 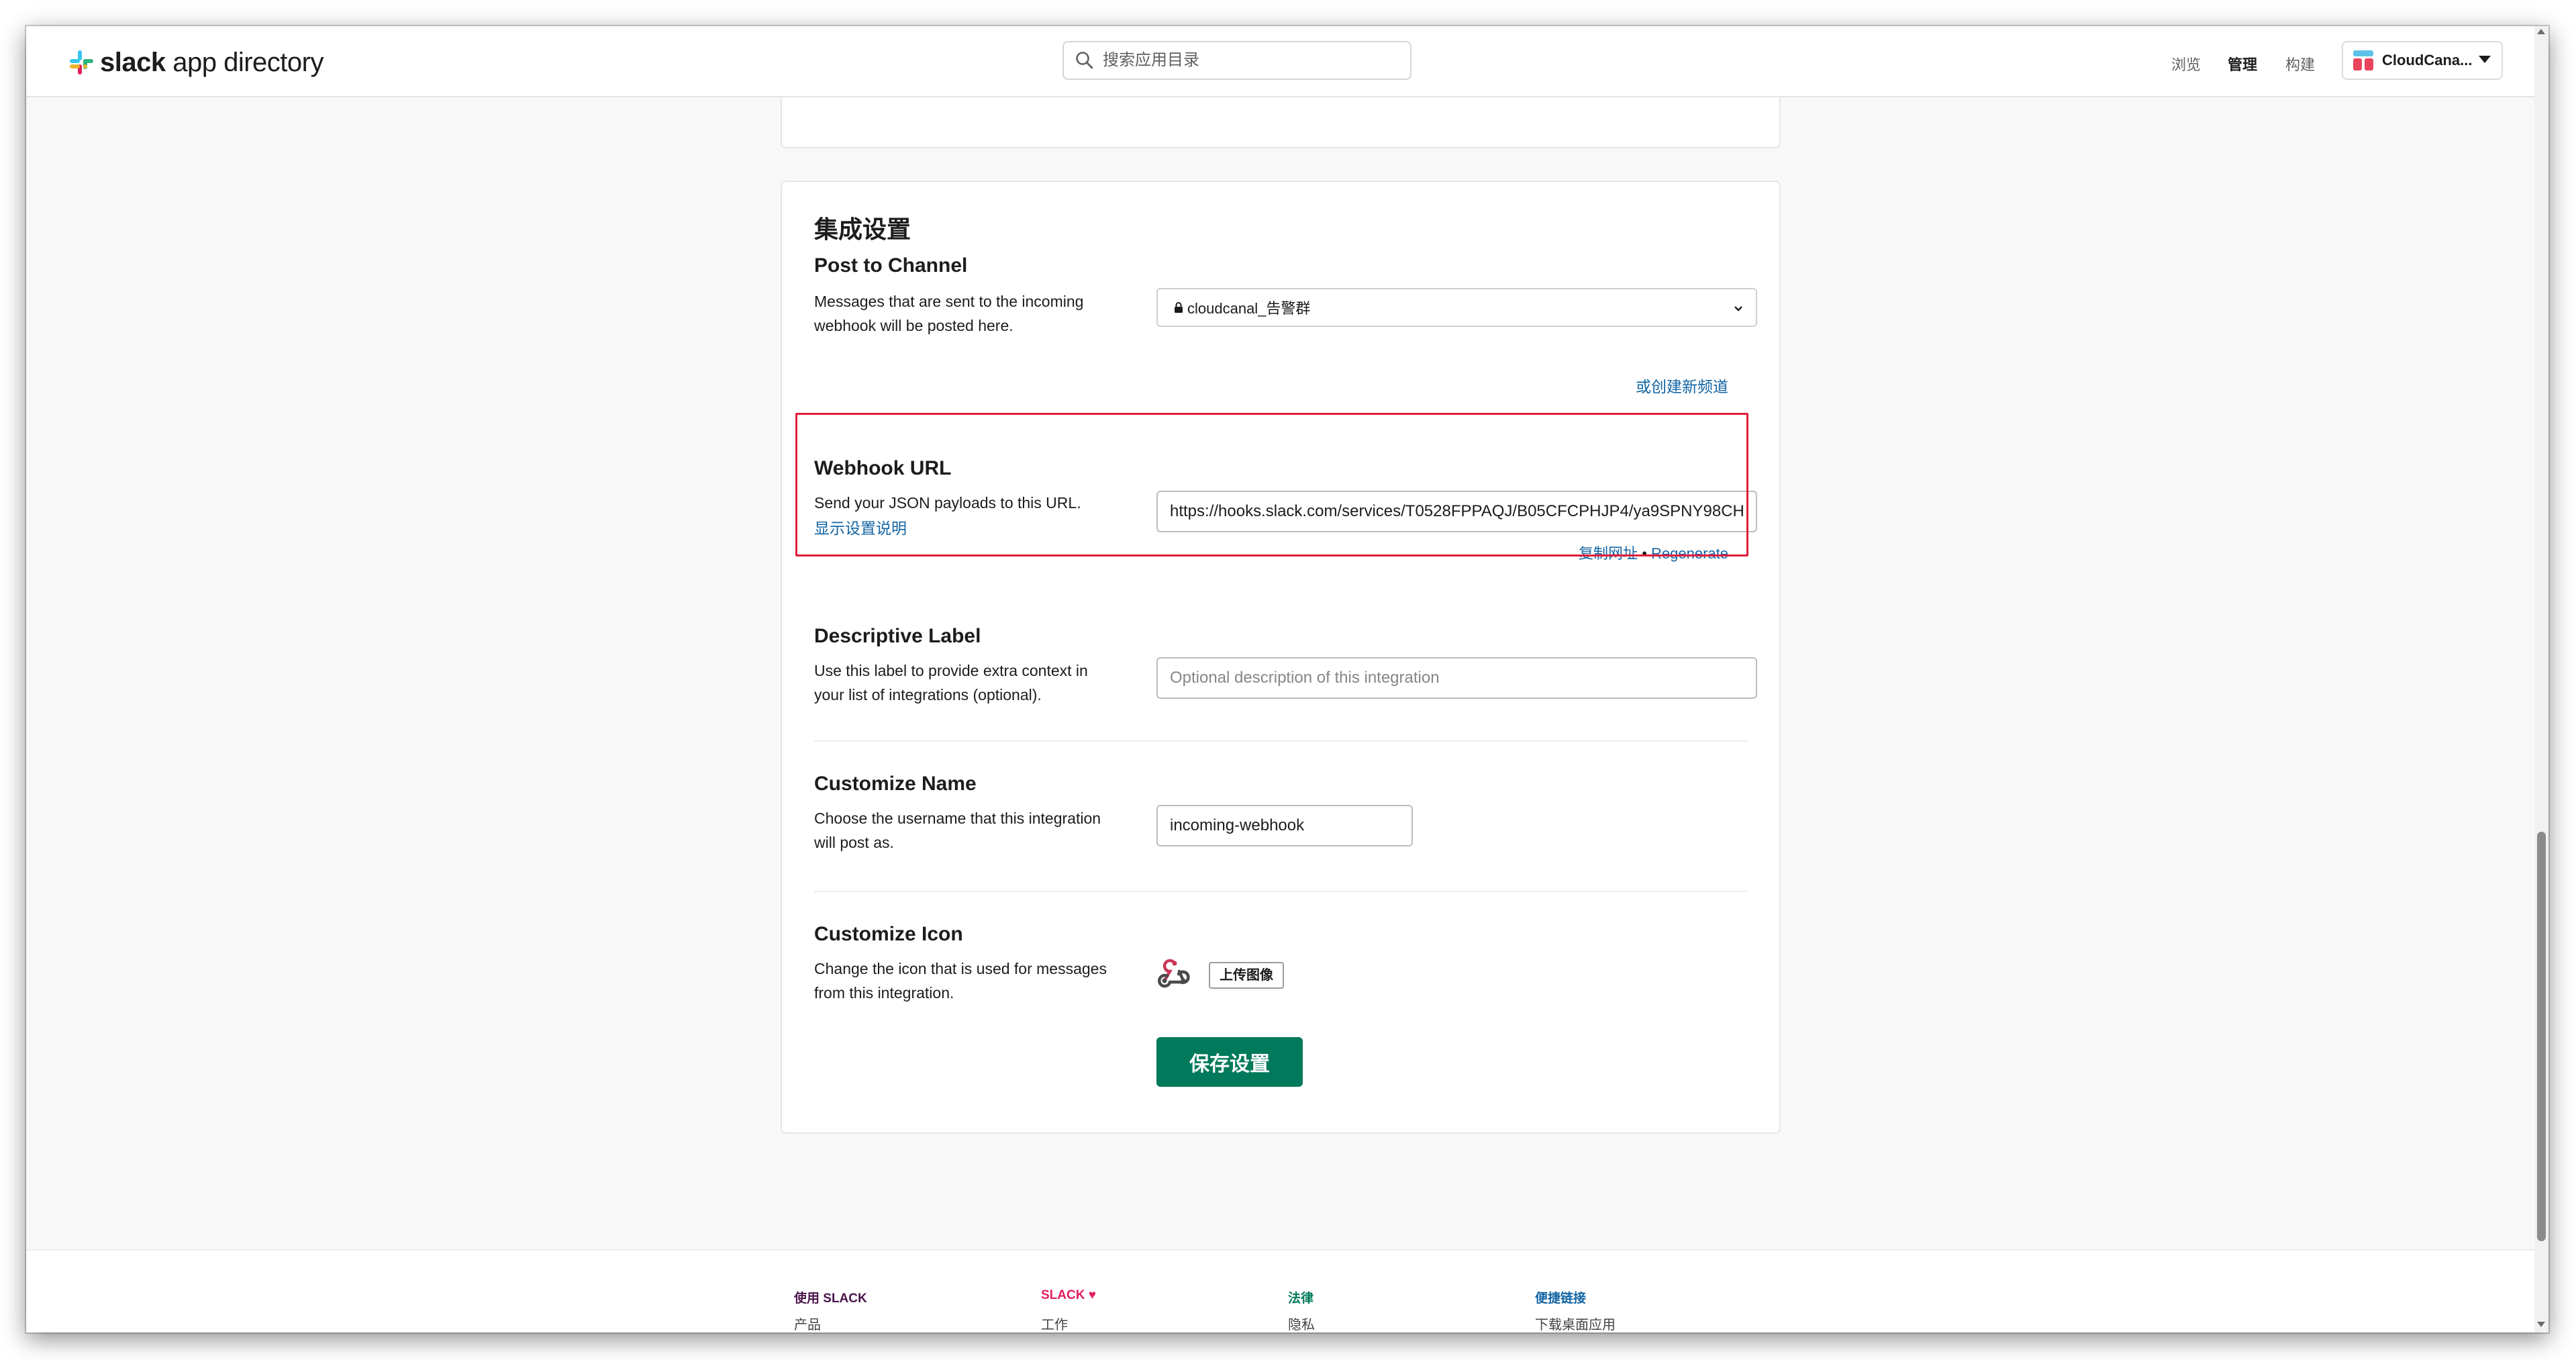 What do you see at coordinates (888, 934) in the screenshot?
I see `customize-icon-title: Customize Icon` at bounding box center [888, 934].